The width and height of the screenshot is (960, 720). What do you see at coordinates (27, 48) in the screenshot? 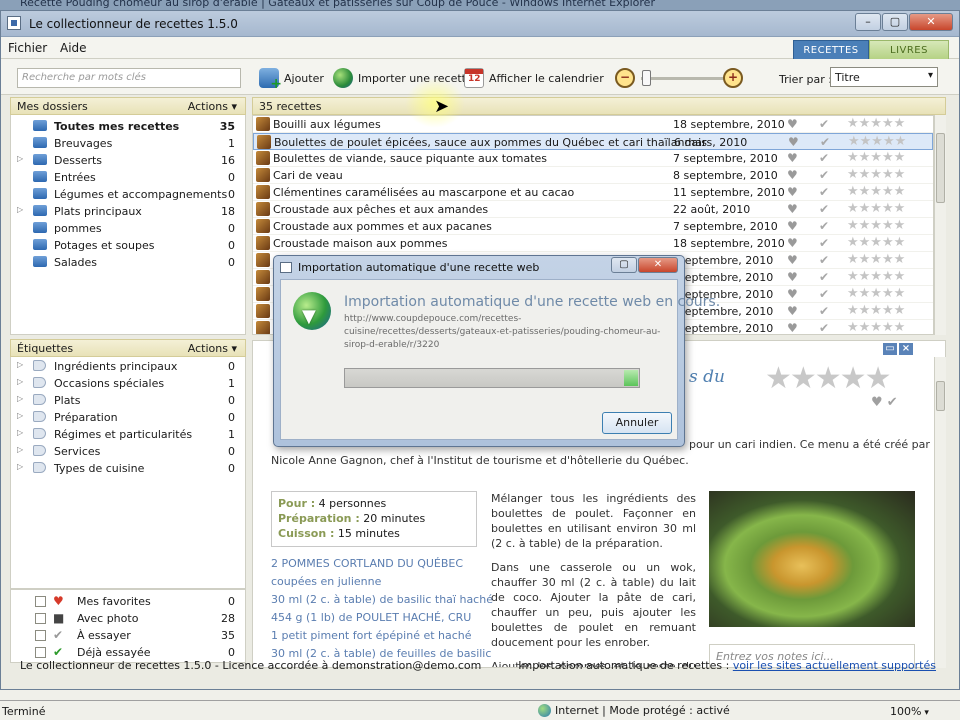
I see `menu-file: Fichier` at bounding box center [27, 48].